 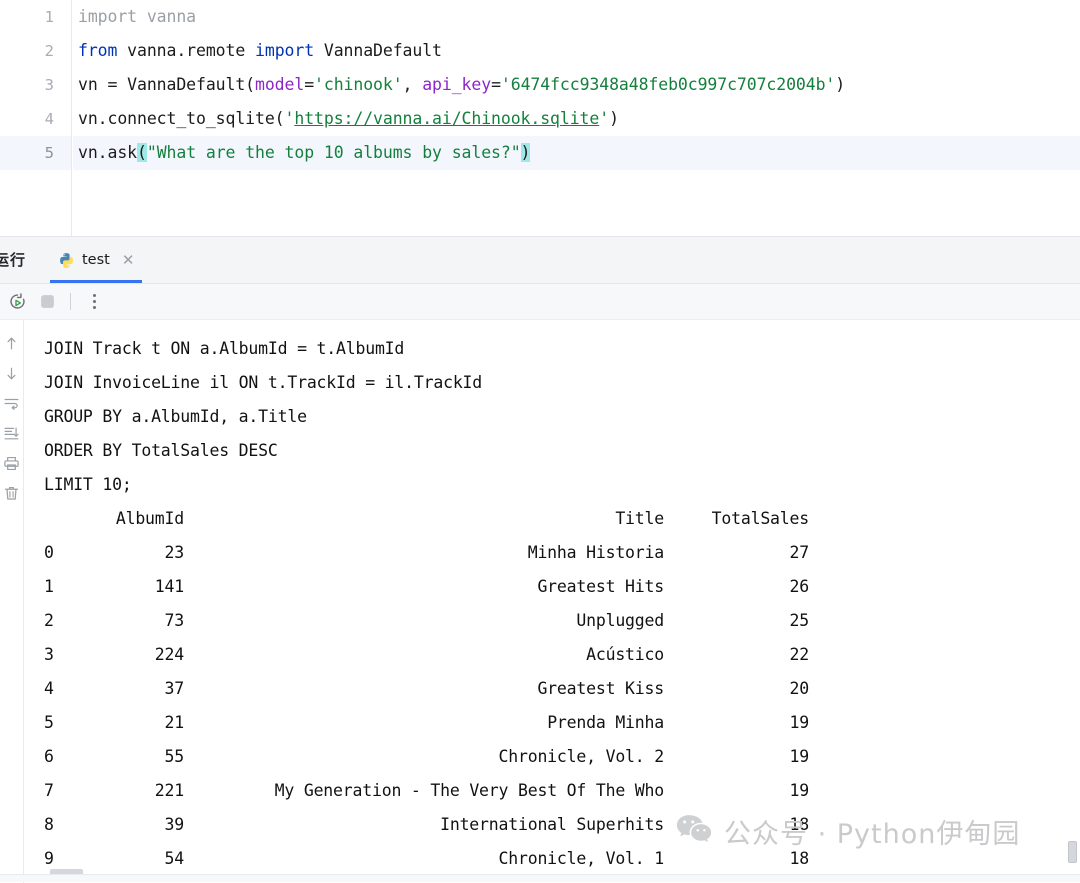 What do you see at coordinates (169, 790) in the screenshot?
I see `table-cell: 221` at bounding box center [169, 790].